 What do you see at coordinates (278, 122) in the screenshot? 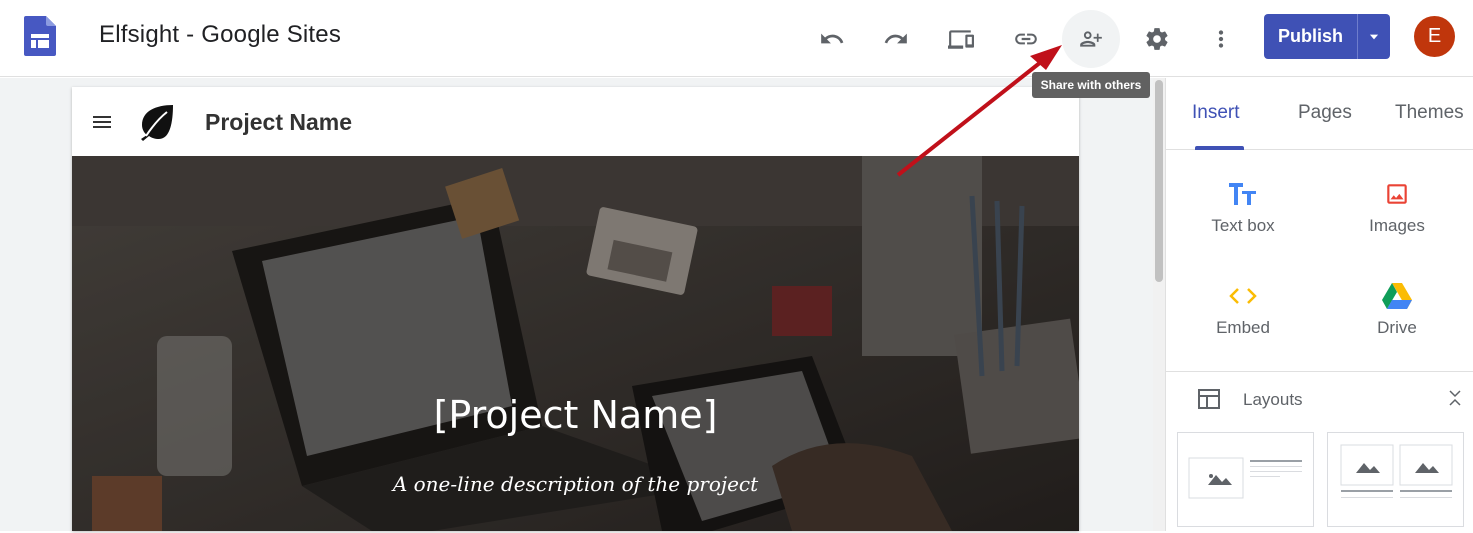
I see `site-name: Project Name` at bounding box center [278, 122].